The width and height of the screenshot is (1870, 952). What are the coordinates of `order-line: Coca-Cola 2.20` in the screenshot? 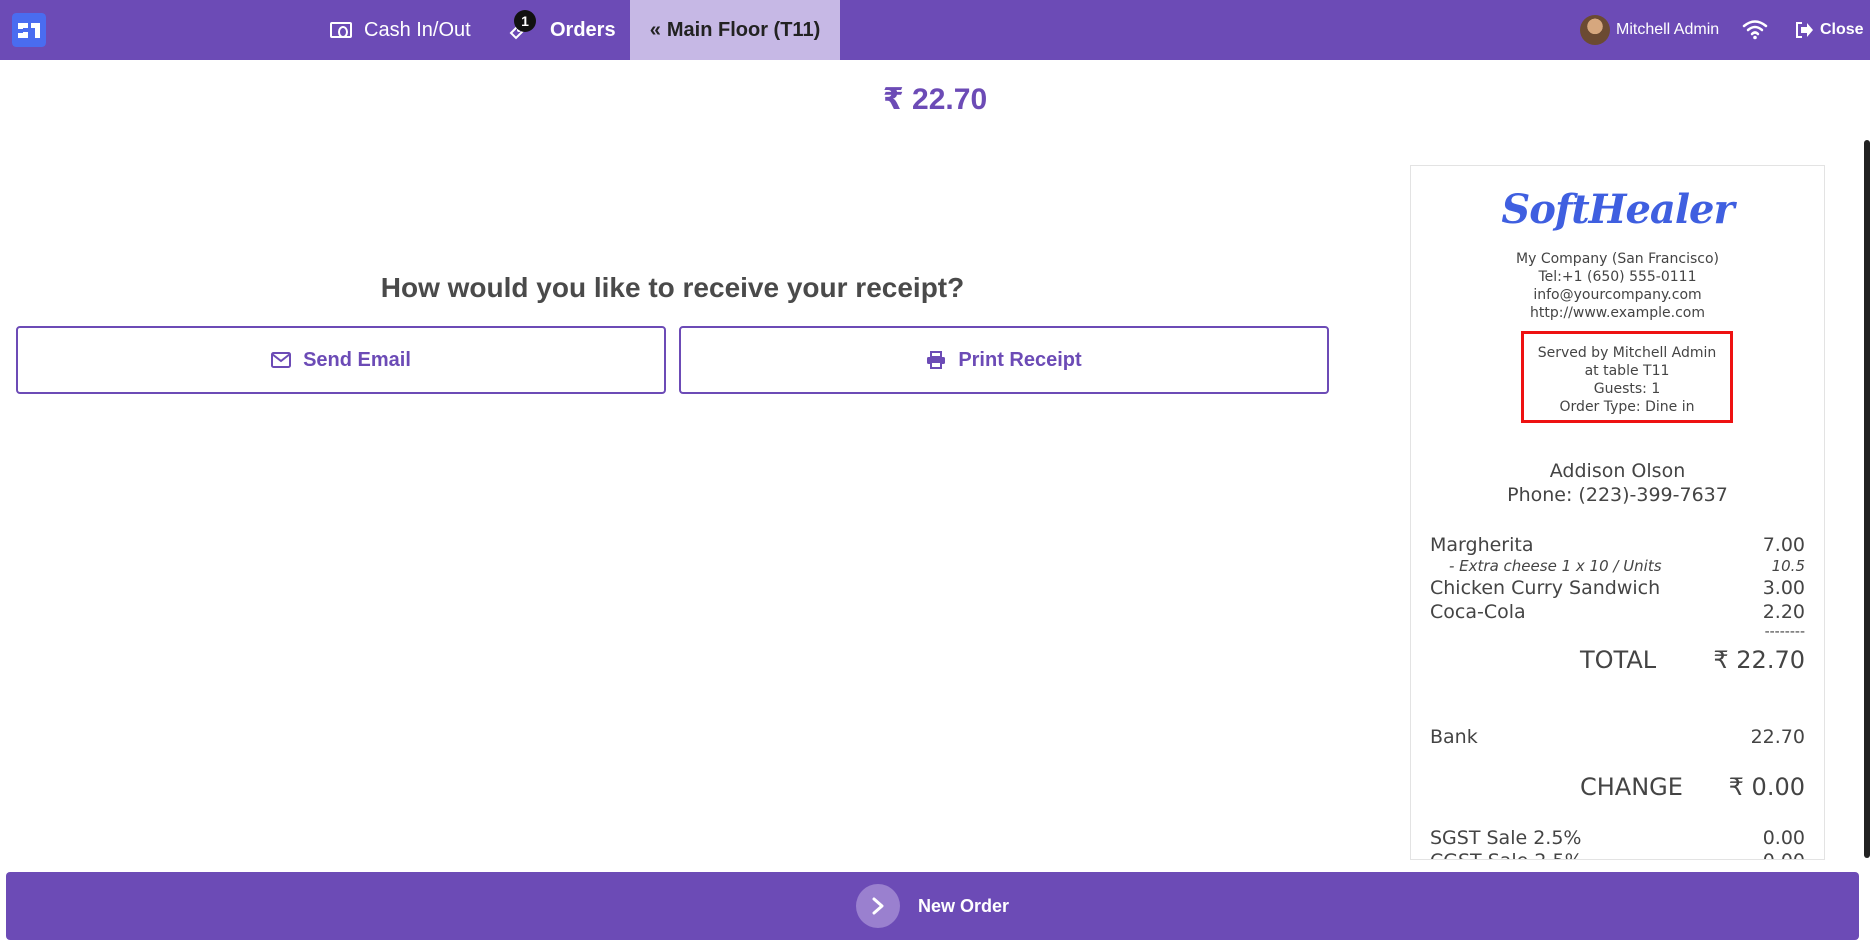 It's located at (1617, 612).